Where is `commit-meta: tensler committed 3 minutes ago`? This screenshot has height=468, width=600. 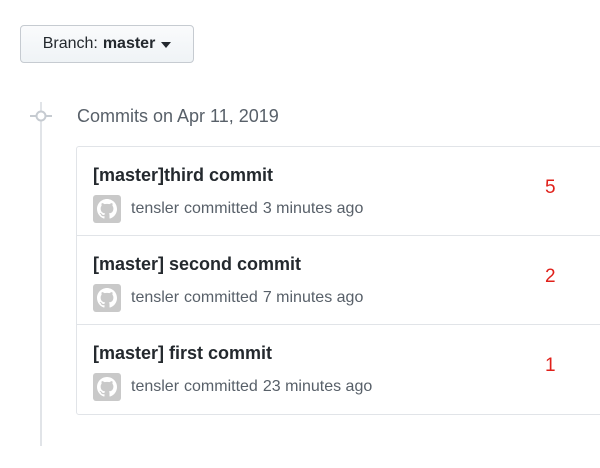 commit-meta: tensler committed 3 minutes ago is located at coordinates (228, 209).